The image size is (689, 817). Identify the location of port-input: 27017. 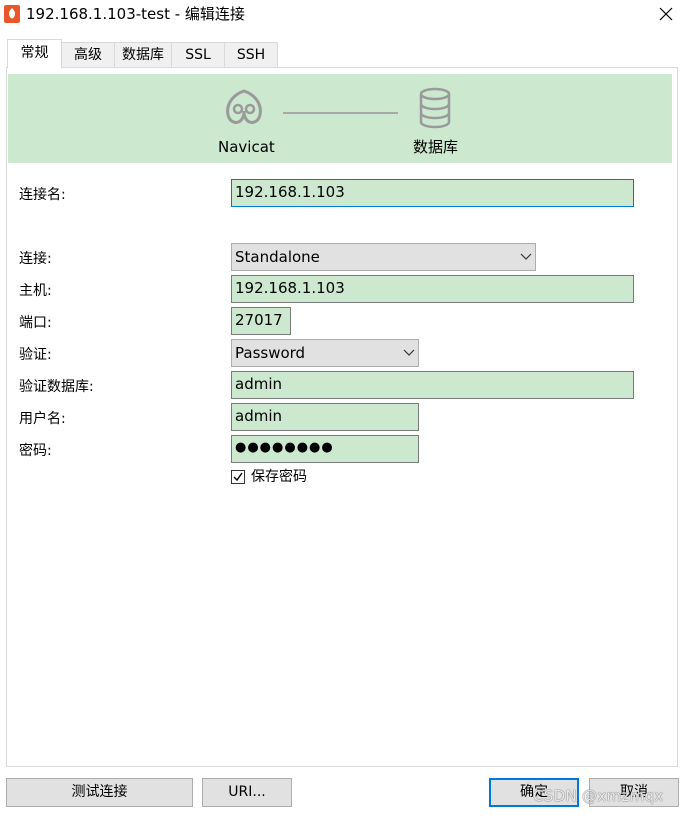
(261, 321).